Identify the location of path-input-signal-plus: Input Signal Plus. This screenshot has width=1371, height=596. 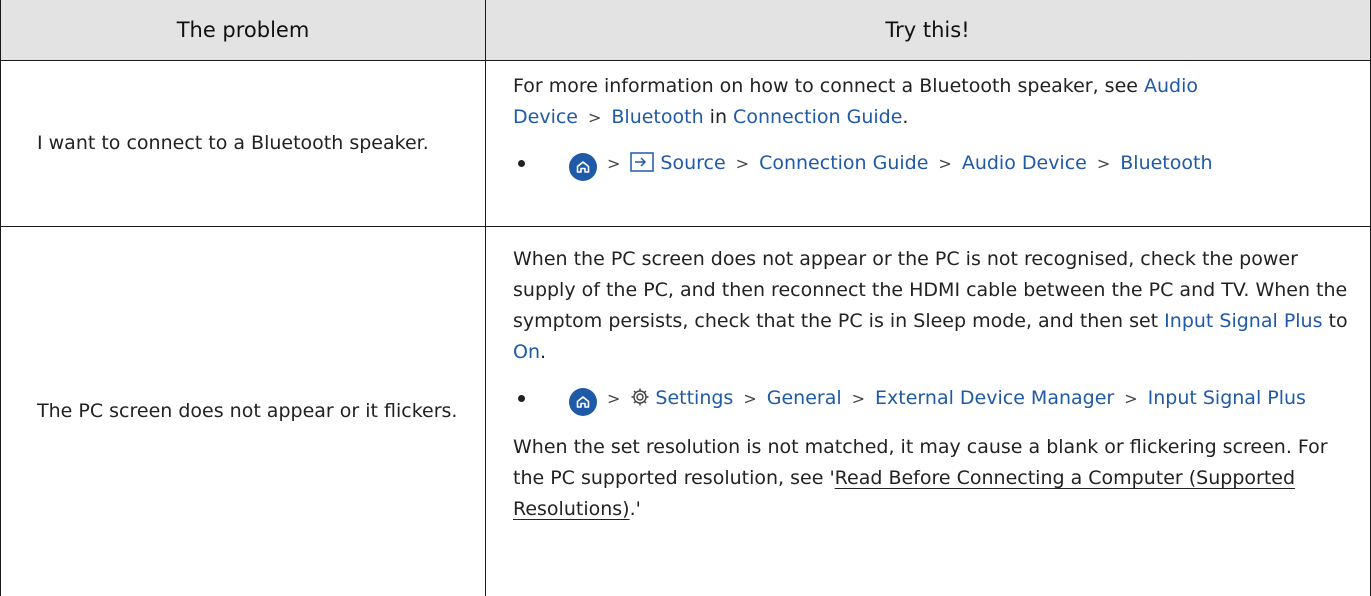
(1227, 398).